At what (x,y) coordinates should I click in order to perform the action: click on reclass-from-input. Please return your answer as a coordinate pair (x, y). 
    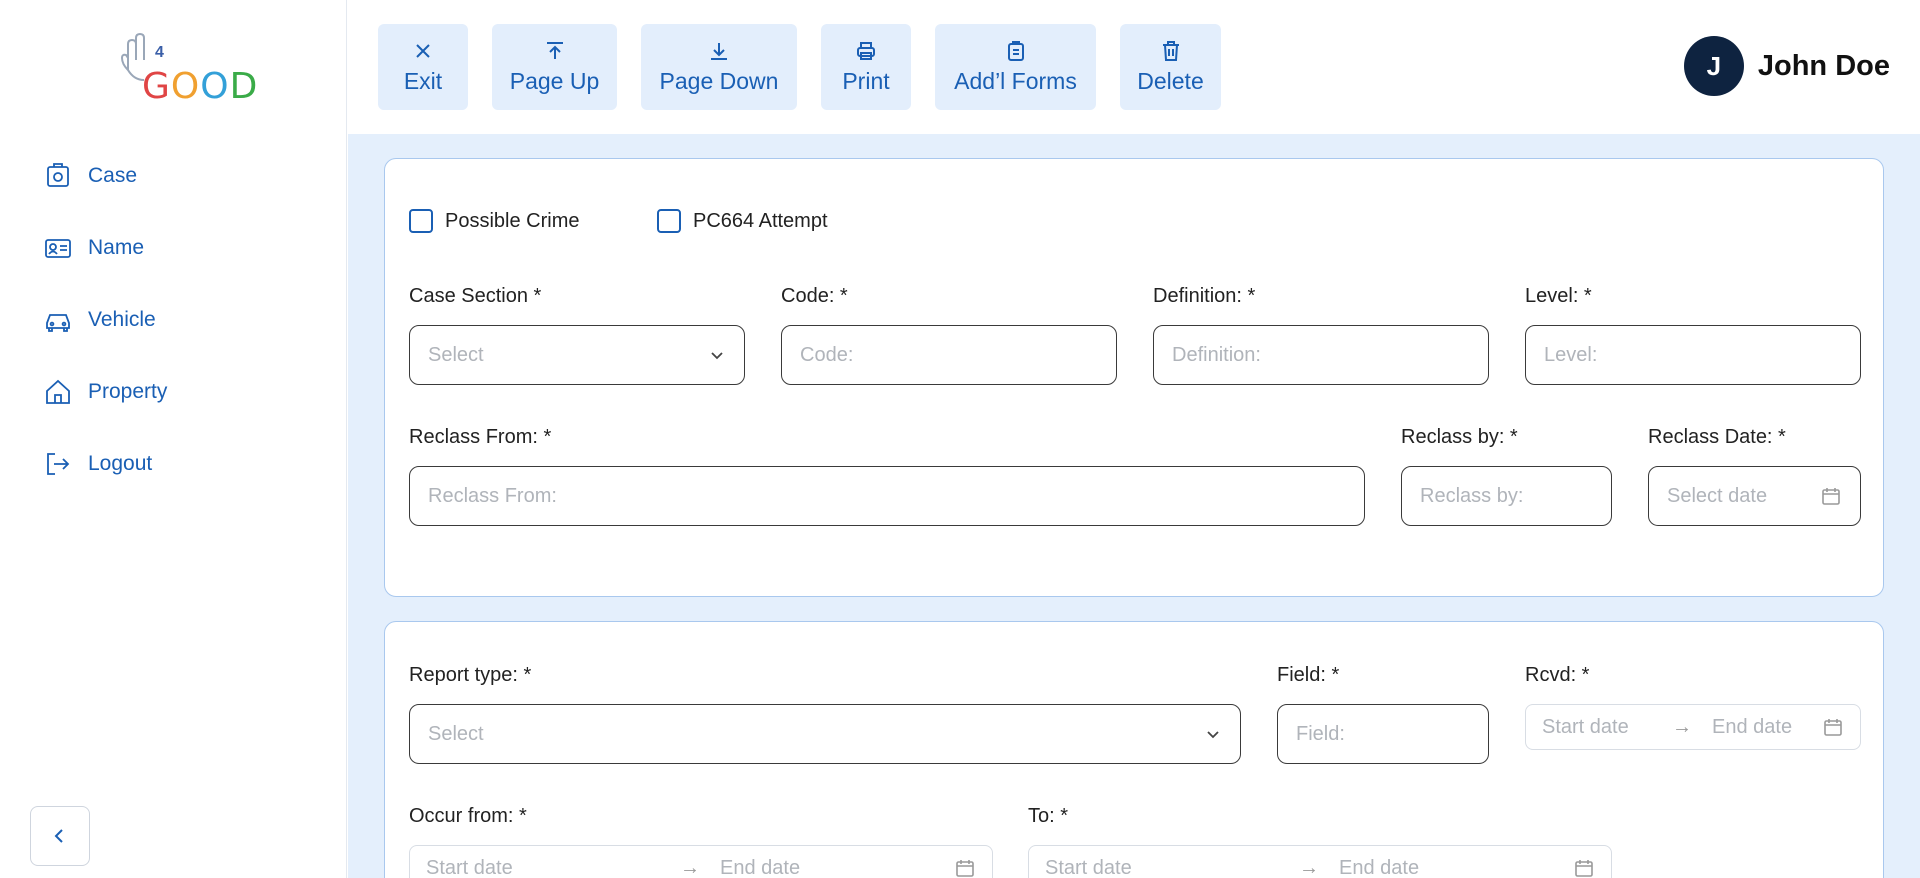
    Looking at the image, I should click on (887, 496).